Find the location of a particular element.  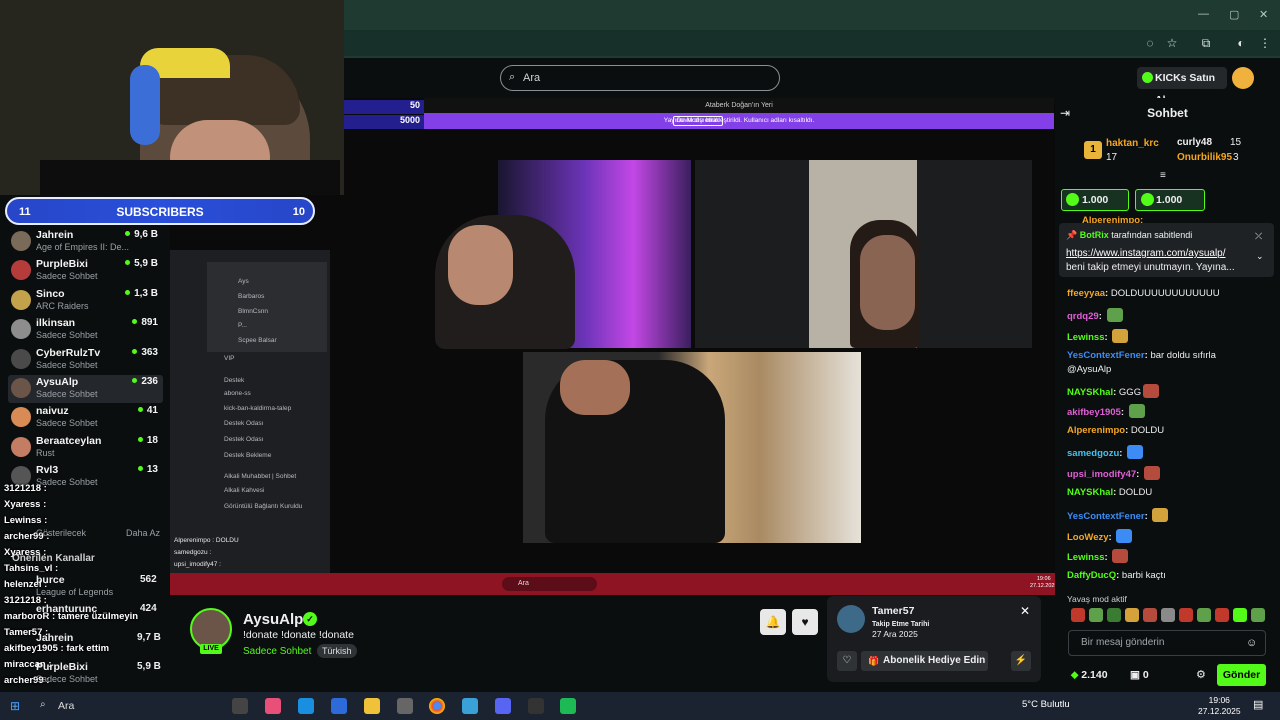

address-bar is located at coordinates (812, 43).